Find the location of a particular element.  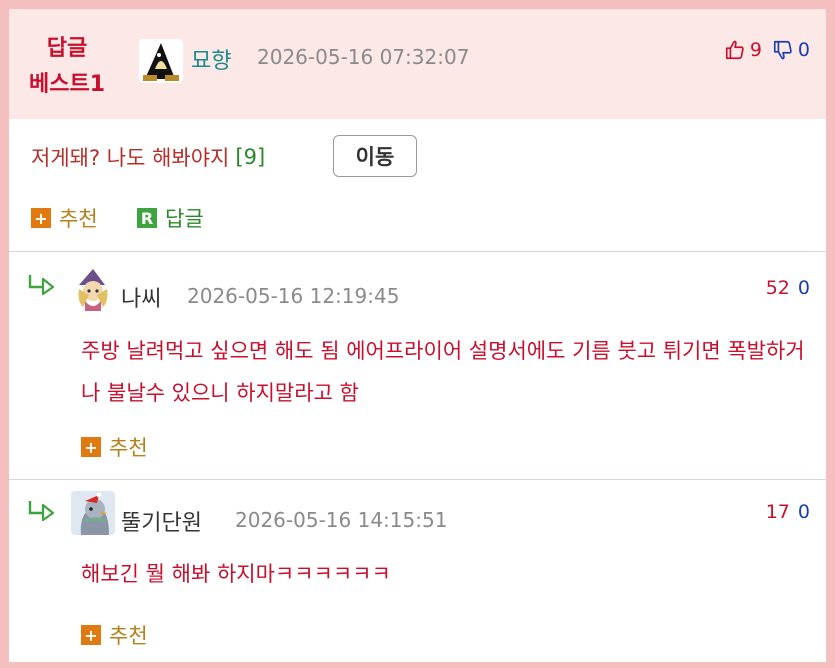

post-content-text: 저게돼? 나도 해봐야지 is located at coordinates (130, 158).